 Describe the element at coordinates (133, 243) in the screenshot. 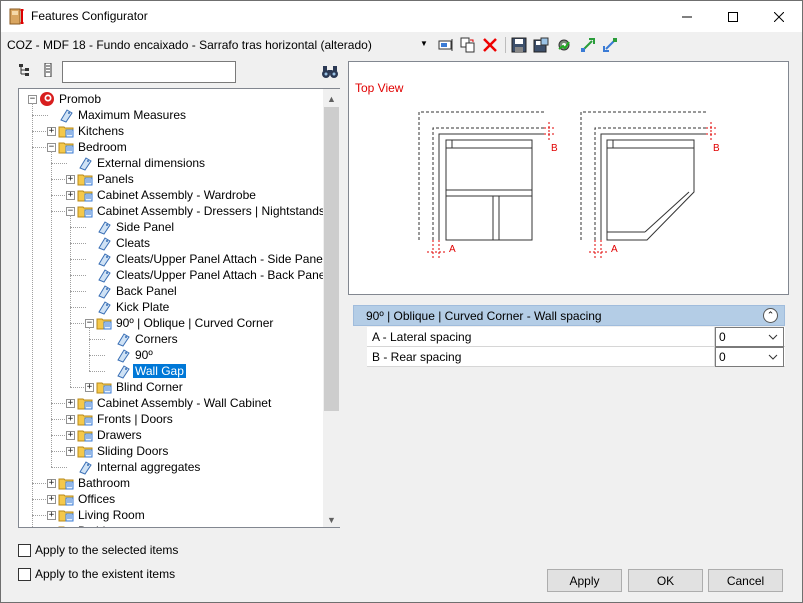

I see `tree-item-label: Cleats` at that location.